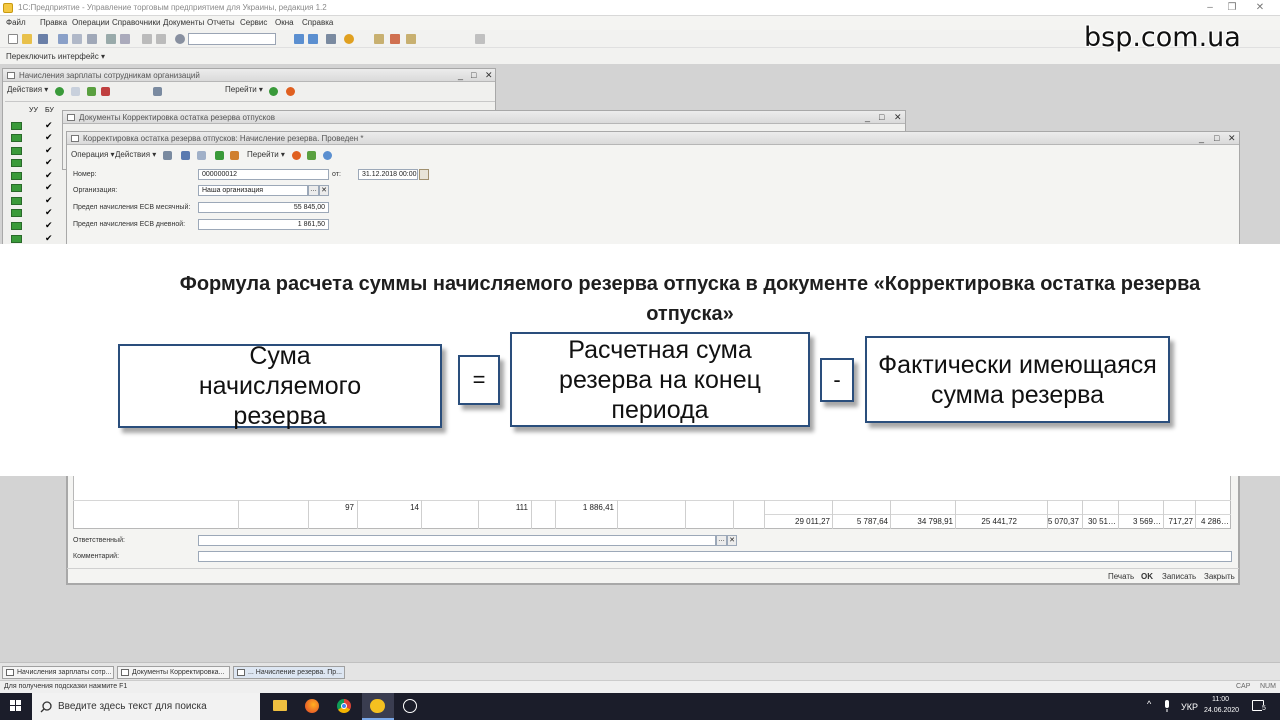 This screenshot has width=1280, height=720. Describe the element at coordinates (715, 556) in the screenshot. I see `comment-field` at that location.